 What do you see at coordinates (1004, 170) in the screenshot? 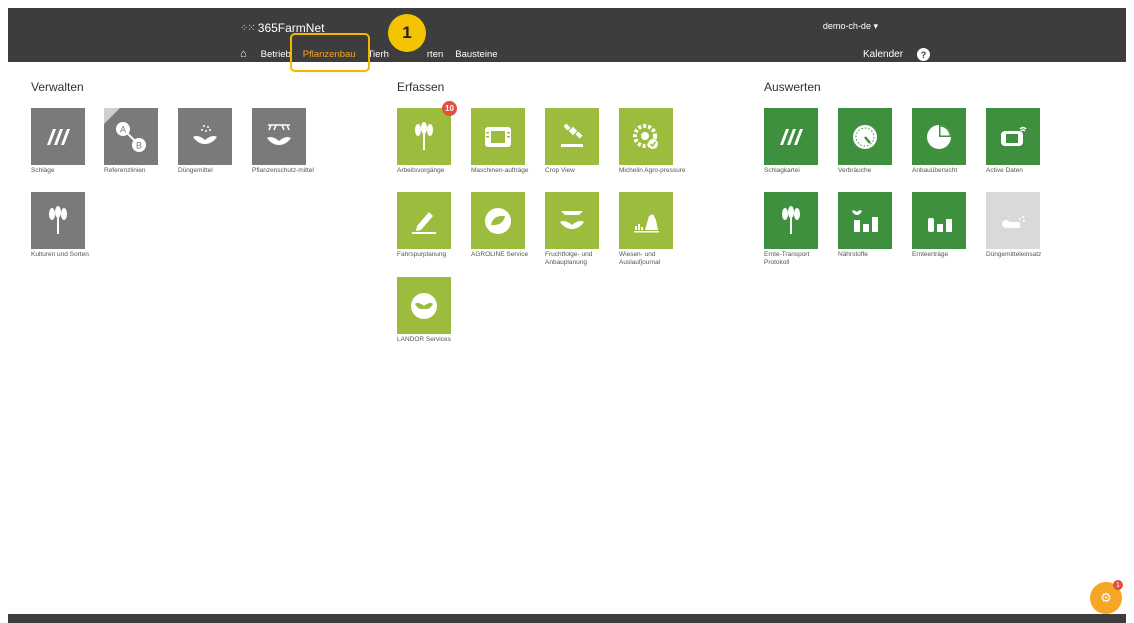
I see `tile-label: Active Daten` at bounding box center [1004, 170].